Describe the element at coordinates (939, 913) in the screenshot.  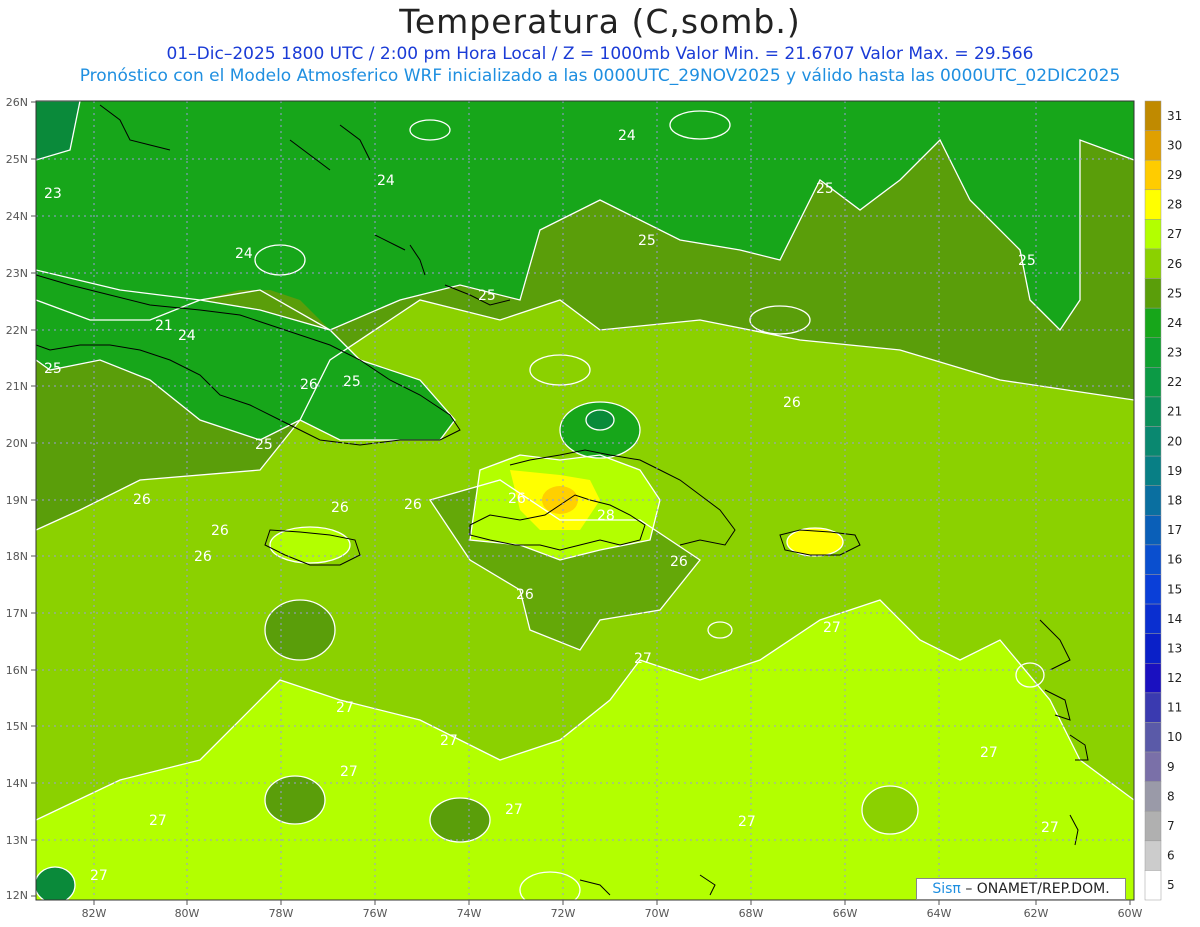
I see `lon-label: 64W` at that location.